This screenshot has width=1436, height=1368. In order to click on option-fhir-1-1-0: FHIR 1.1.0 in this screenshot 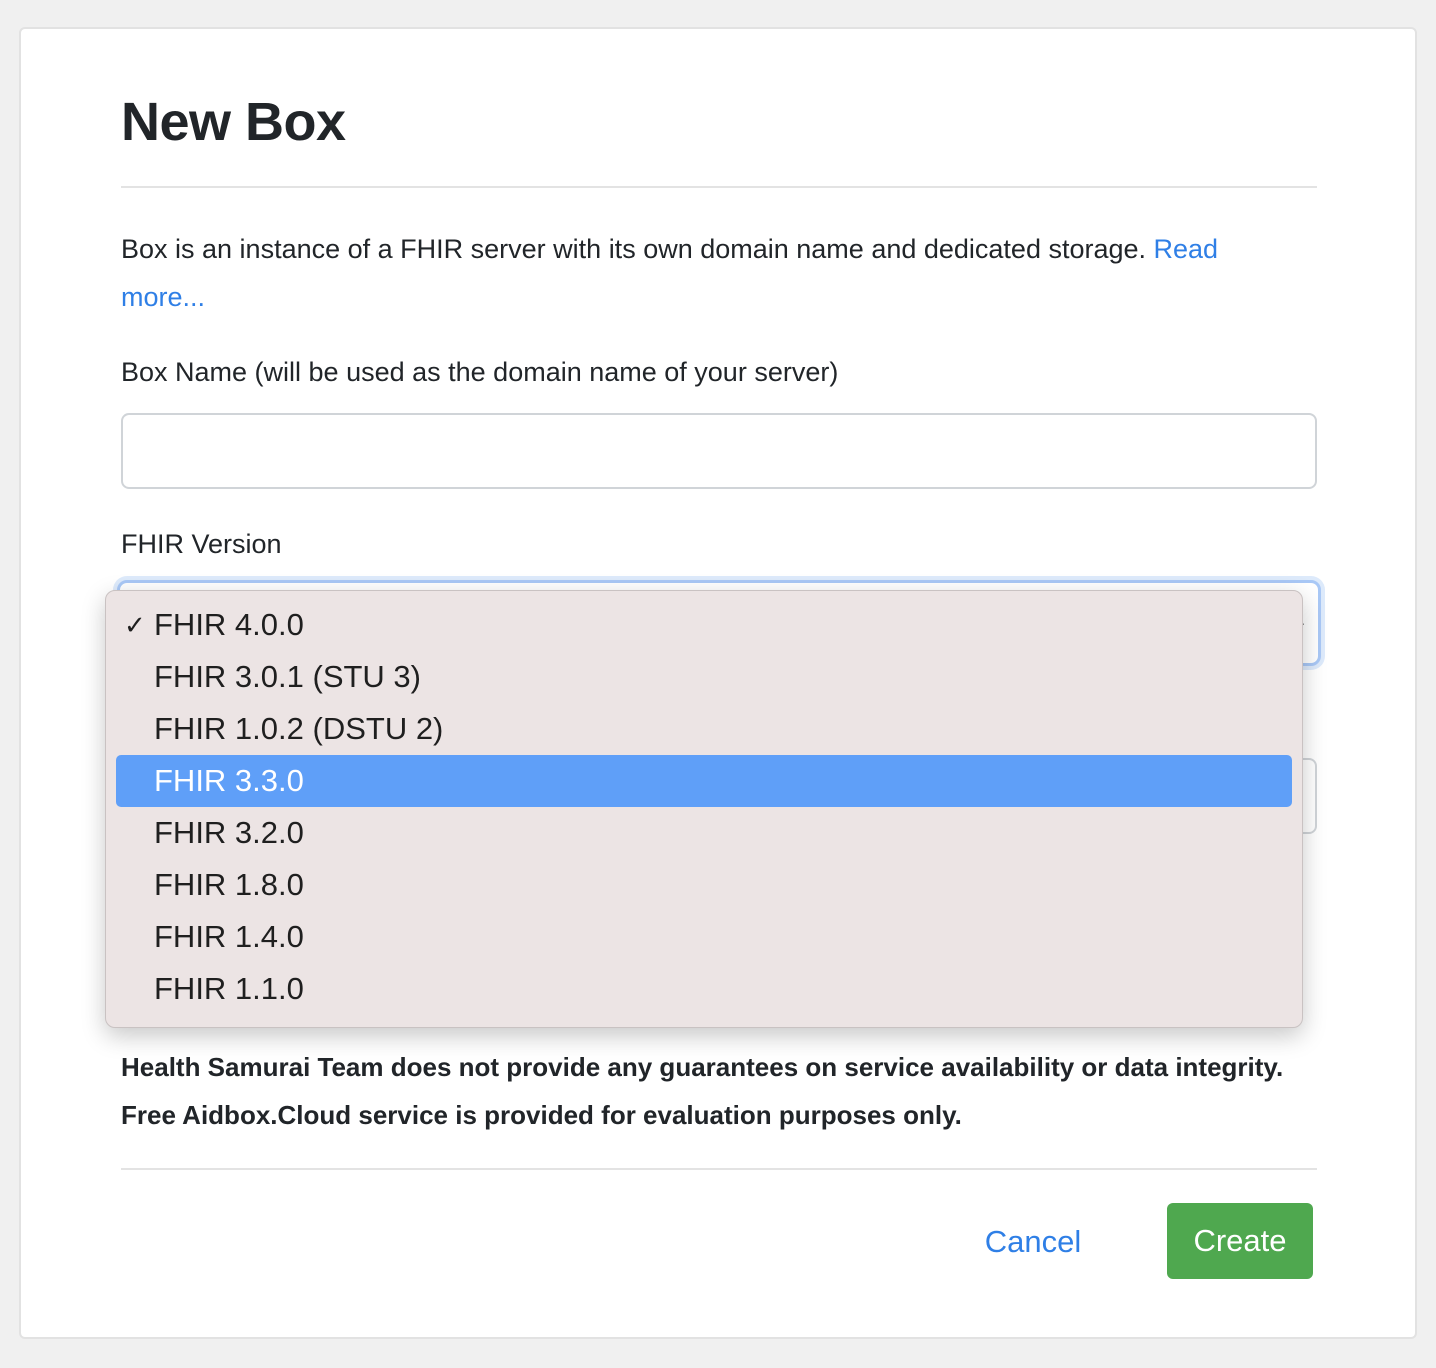, I will do `click(704, 989)`.